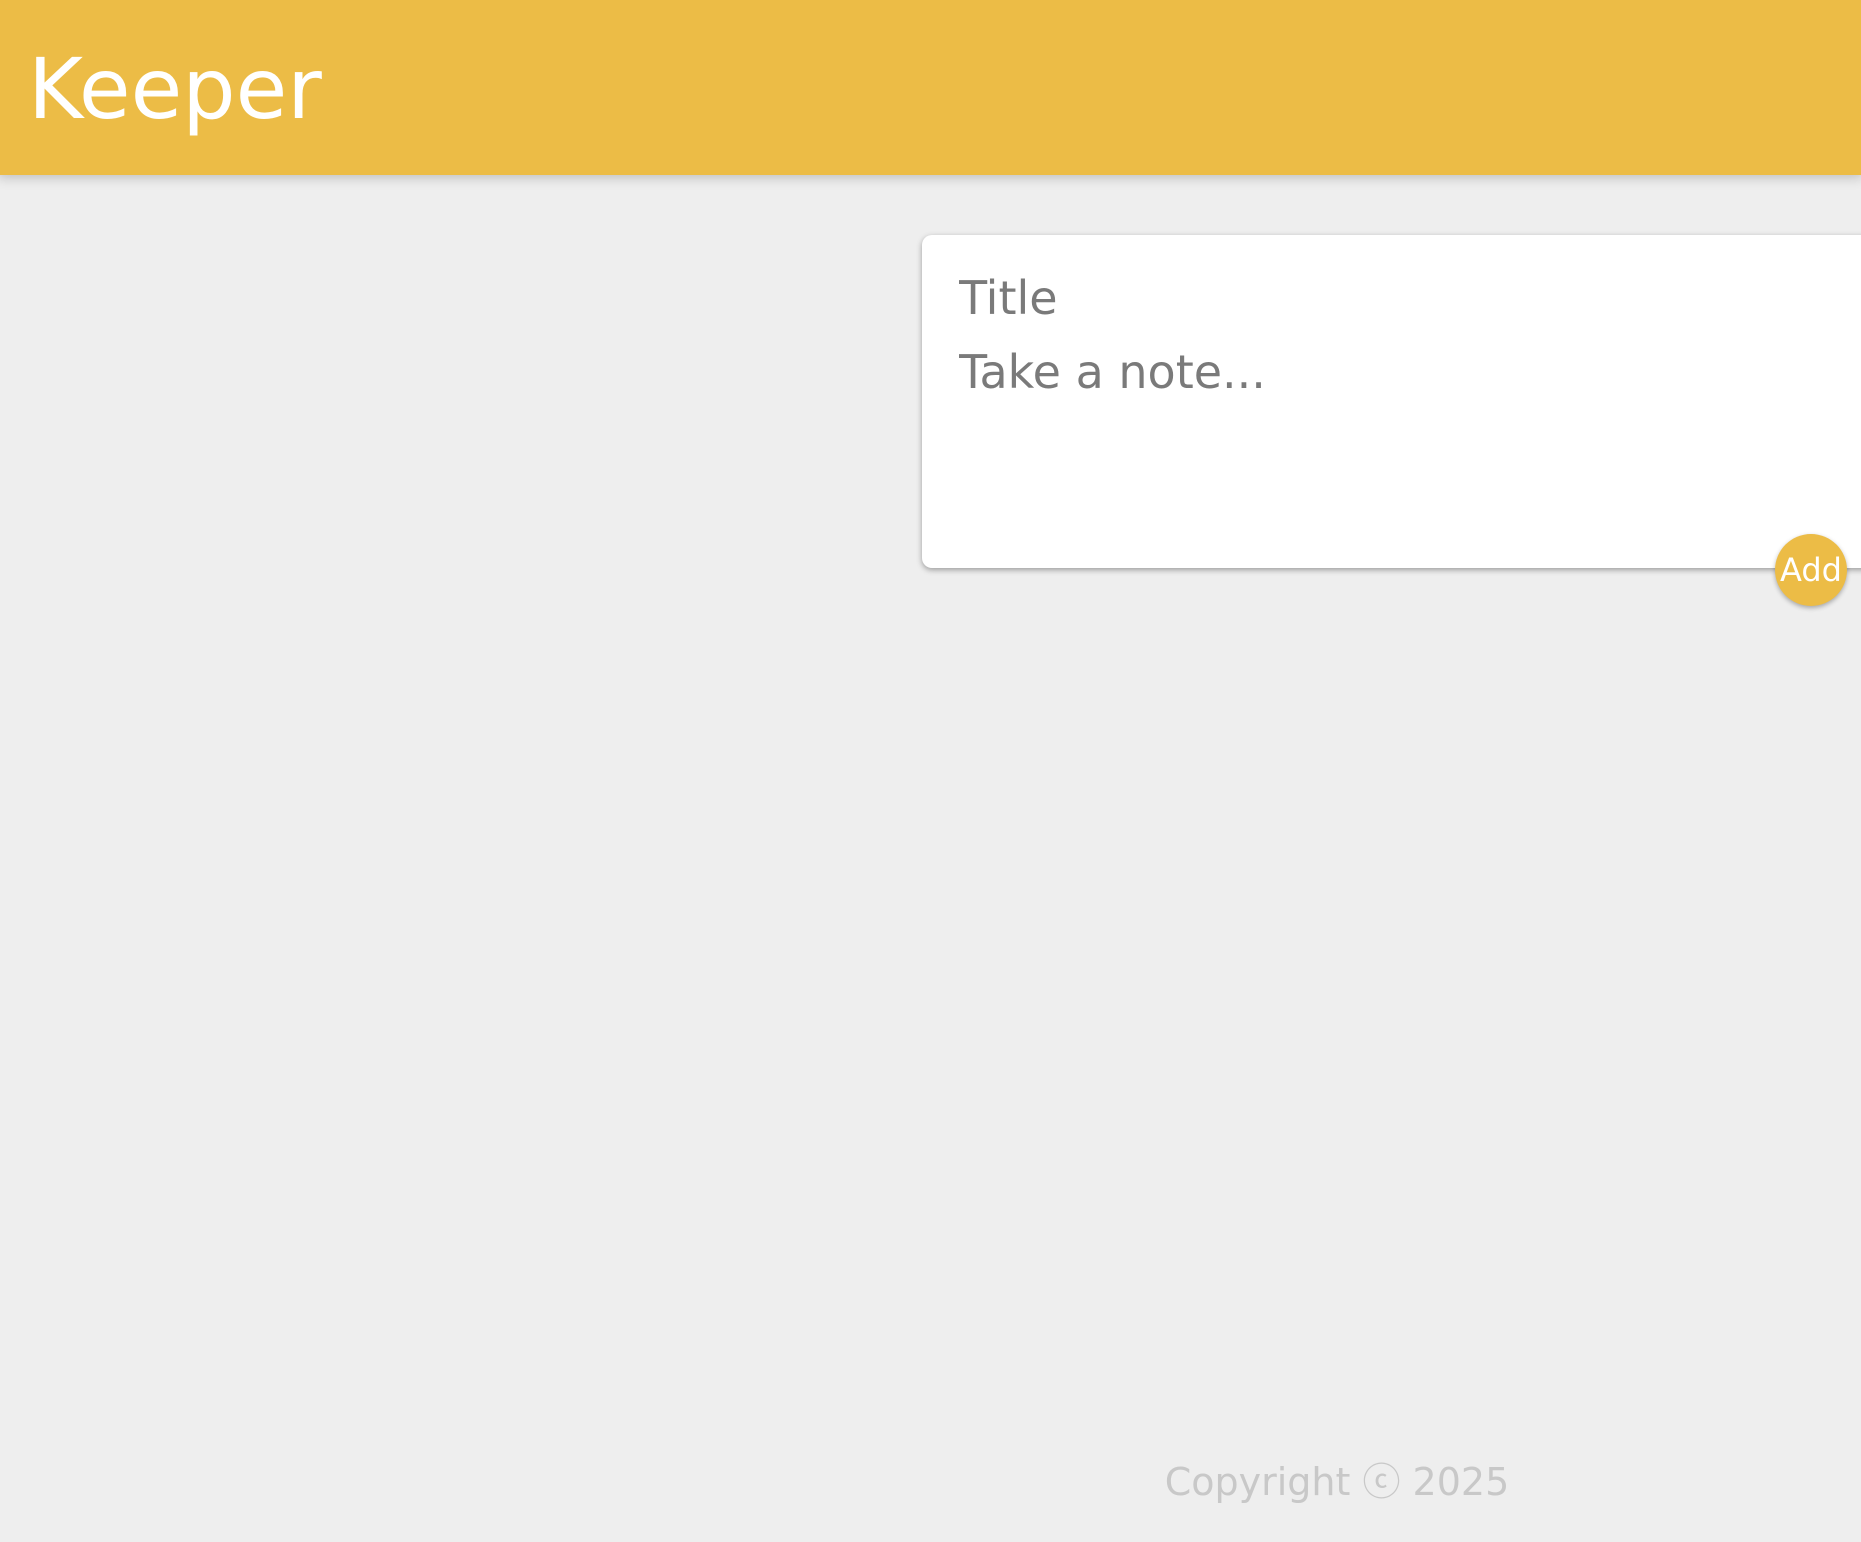 This screenshot has width=1861, height=1542. Describe the element at coordinates (1384, 439) in the screenshot. I see `note-content-input` at that location.